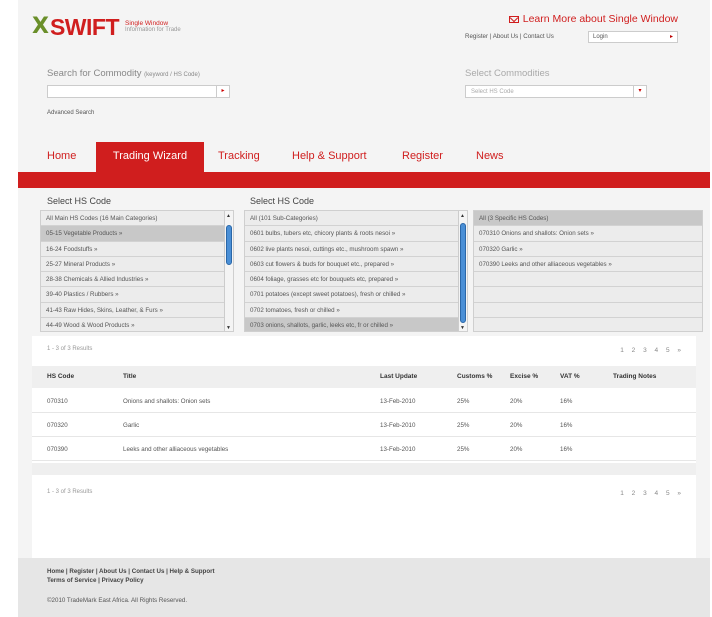 The image size is (712, 617). What do you see at coordinates (222, 91) in the screenshot?
I see `search-go-icon: ▸` at bounding box center [222, 91].